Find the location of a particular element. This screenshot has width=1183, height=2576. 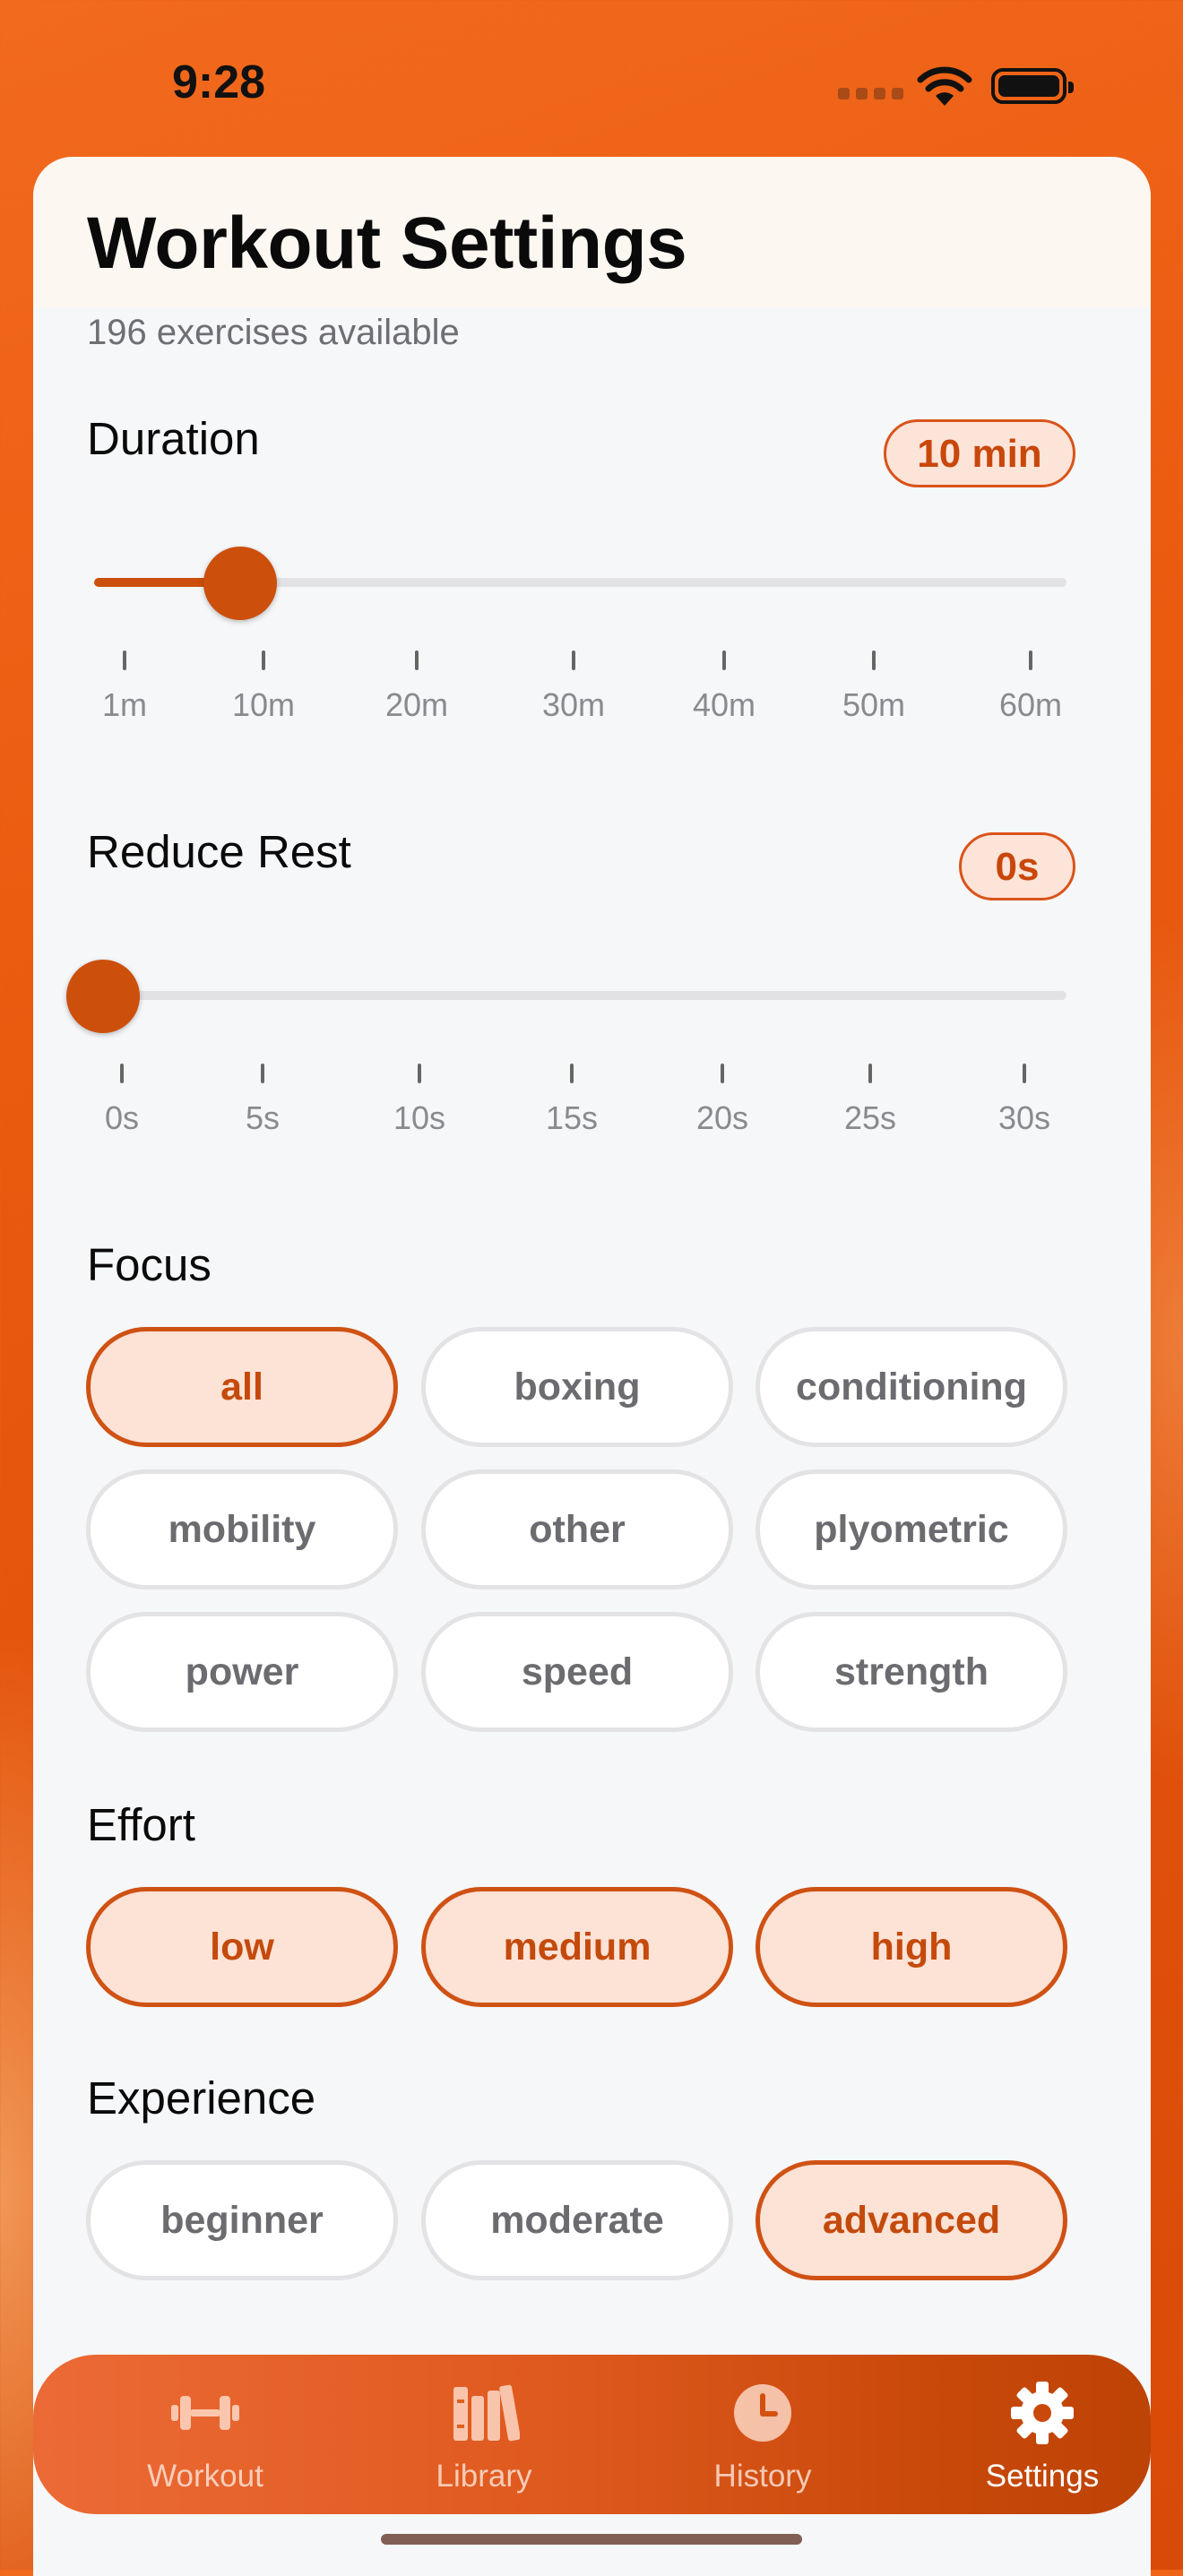

cellular-dots-icon is located at coordinates (874, 94).